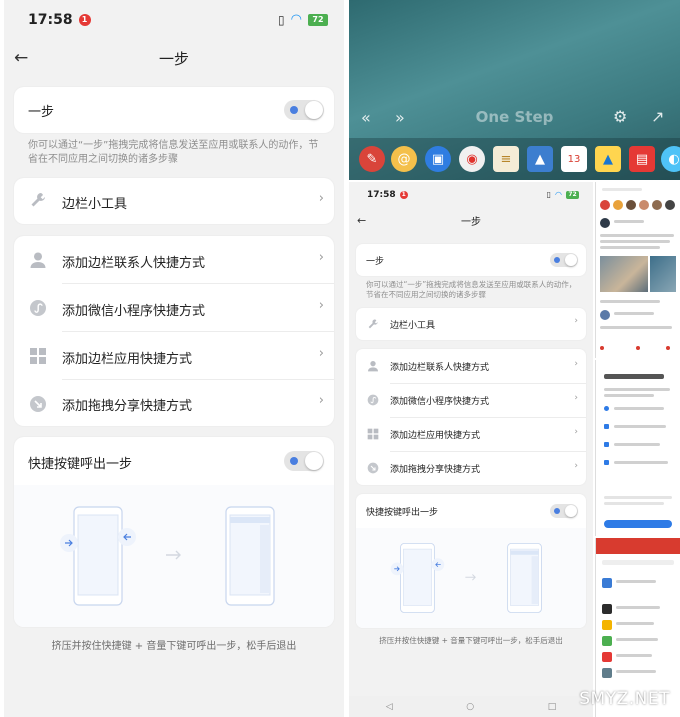  I want to click on agree-button, so click(638, 524).